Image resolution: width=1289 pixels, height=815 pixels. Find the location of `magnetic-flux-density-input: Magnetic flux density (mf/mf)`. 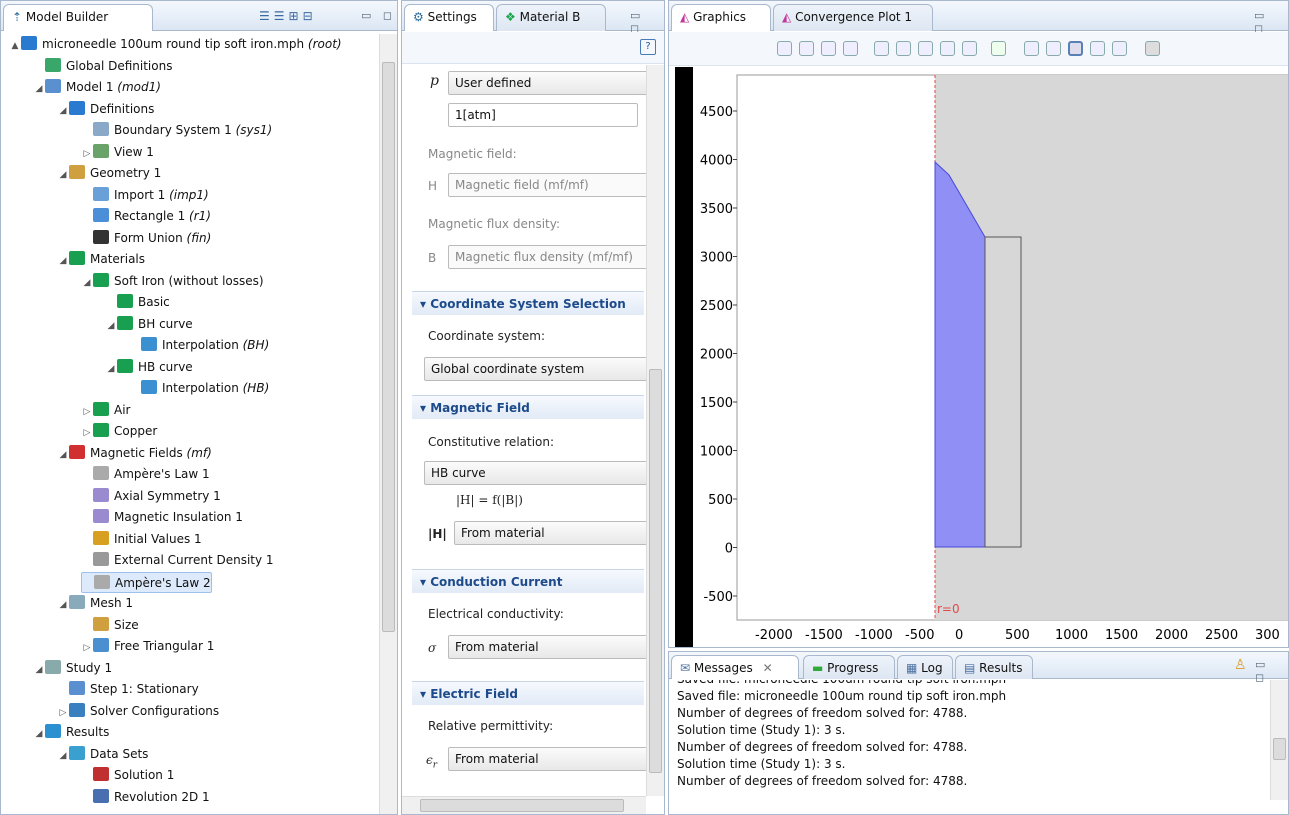

magnetic-flux-density-input: Magnetic flux density (mf/mf) is located at coordinates (547, 257).